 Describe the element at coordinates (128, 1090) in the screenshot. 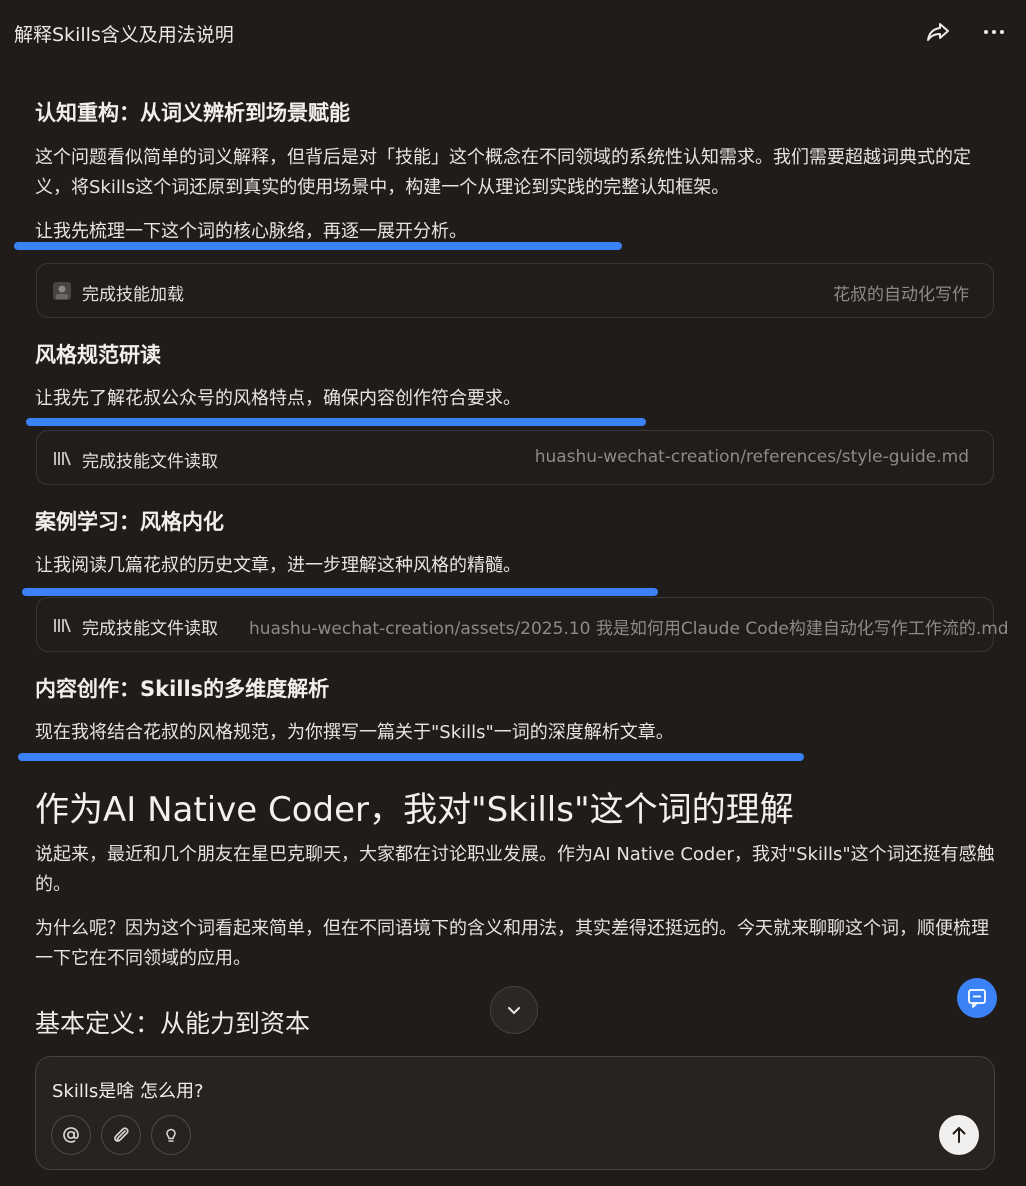

I see `composer-input: Skills是啥 怎么用?` at that location.